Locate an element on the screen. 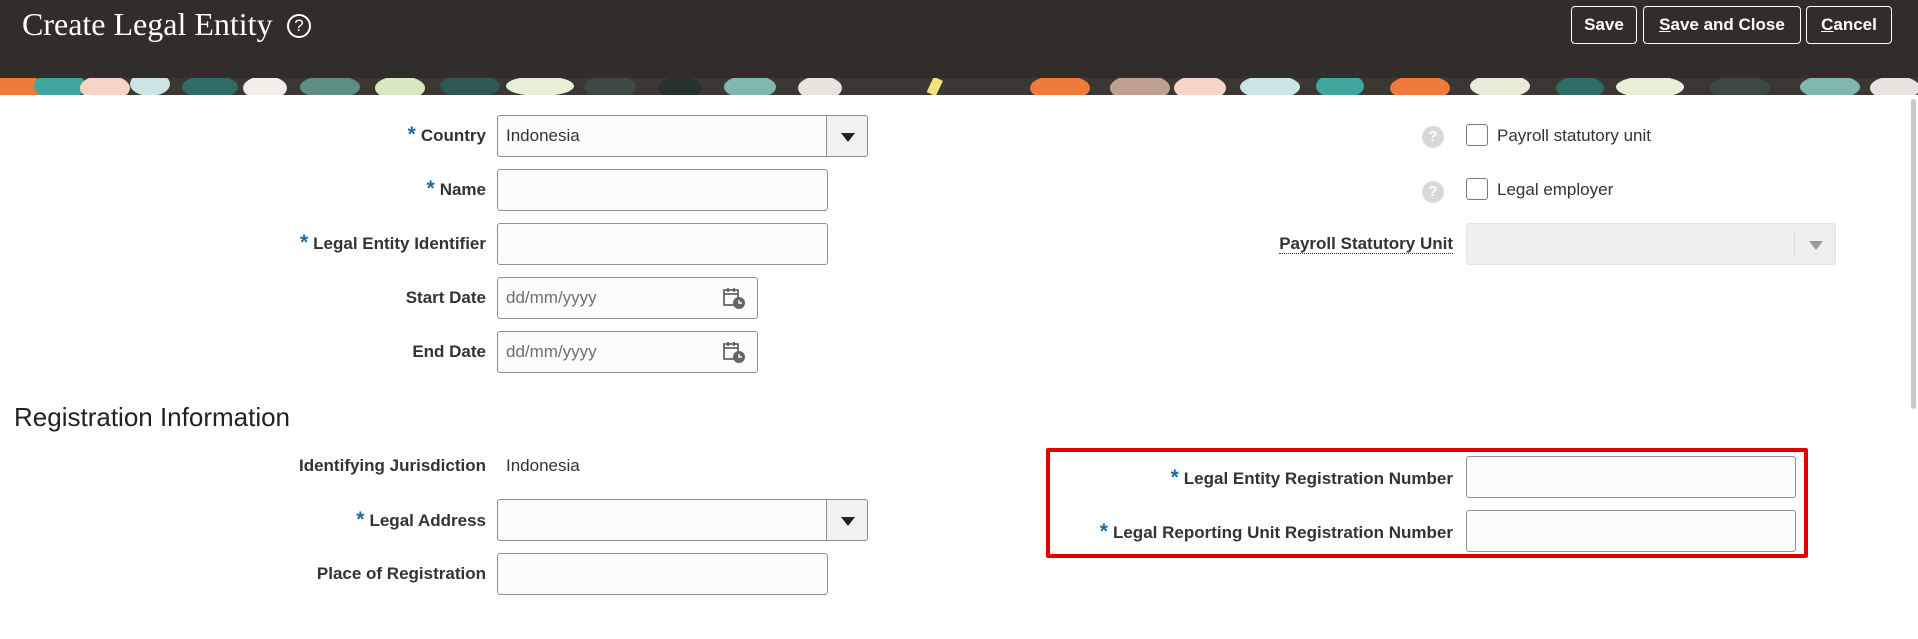 This screenshot has height=639, width=1918. payroll-statutory-unit-select is located at coordinates (1651, 244).